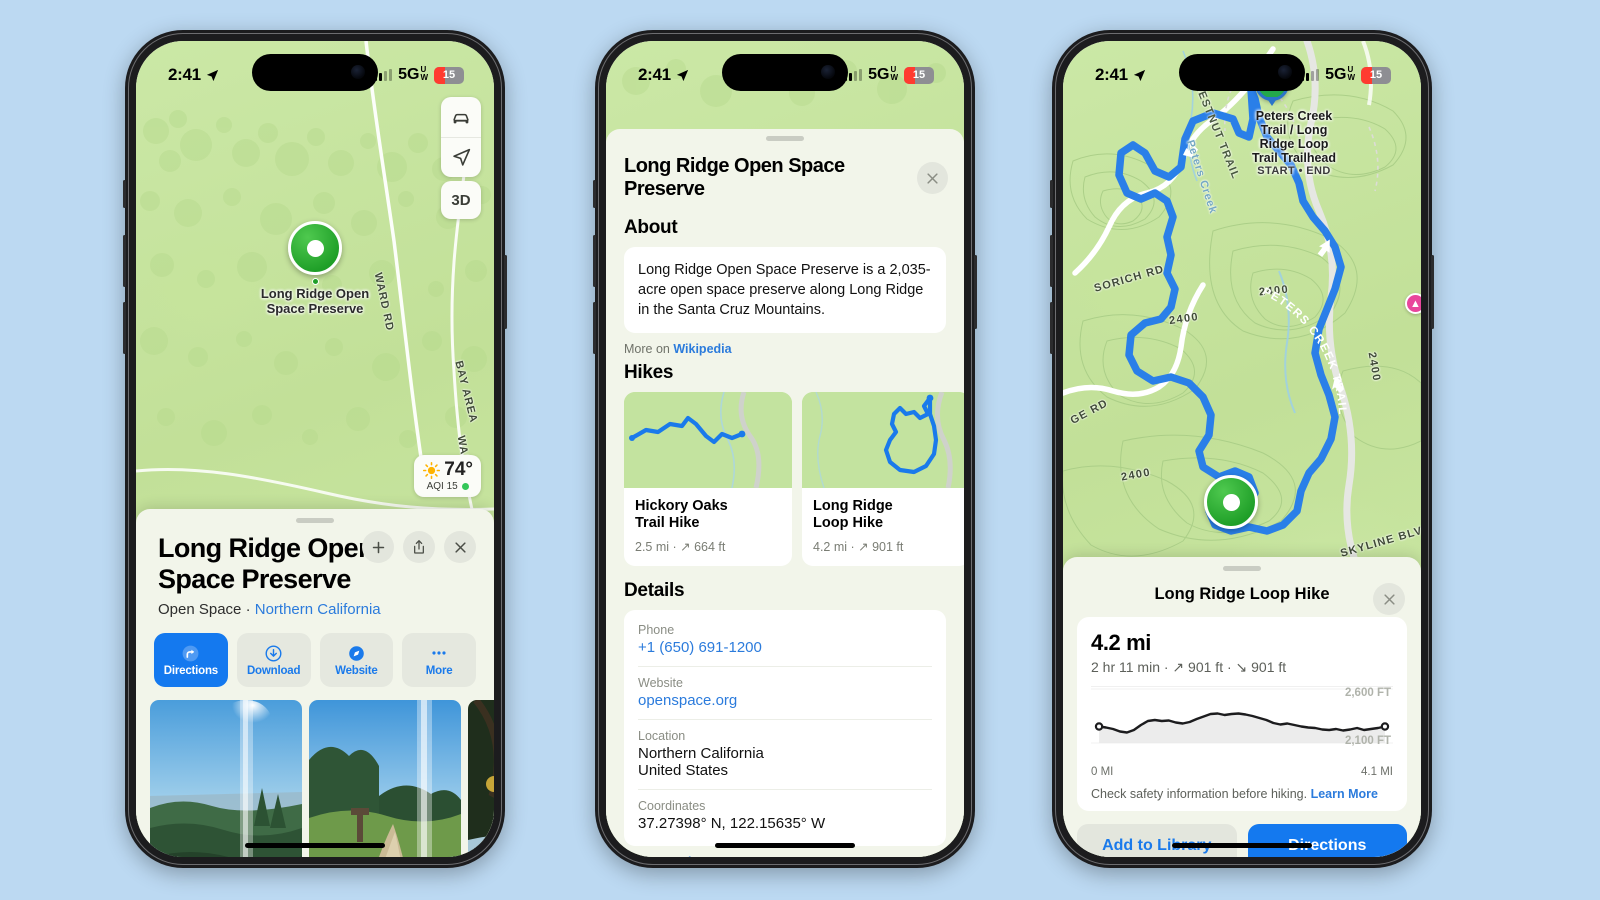 This screenshot has width=1600, height=900. I want to click on car-icon, so click(461, 117).